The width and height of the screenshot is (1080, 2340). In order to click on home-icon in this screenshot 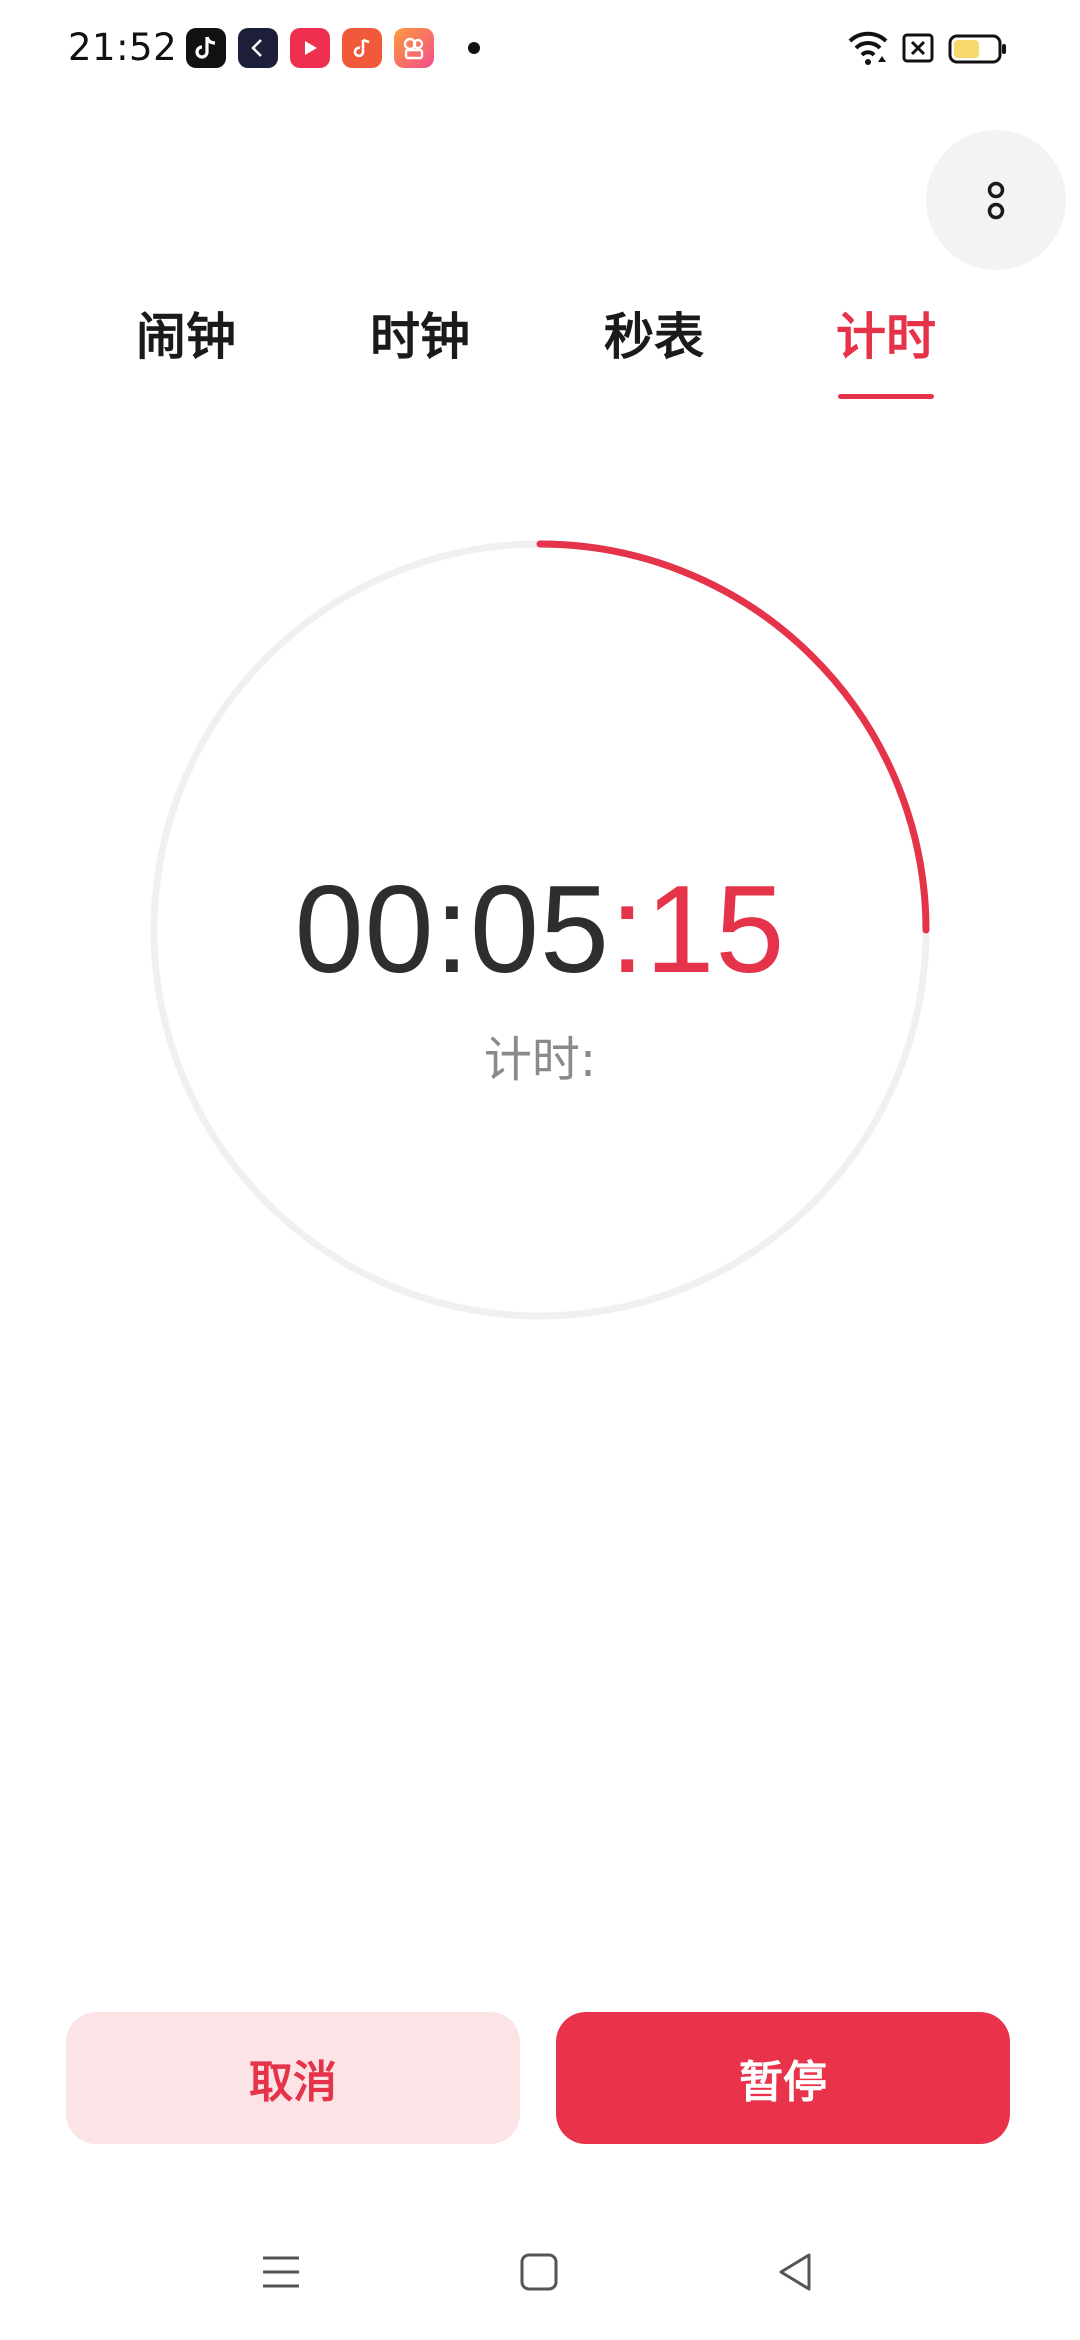, I will do `click(539, 2272)`.